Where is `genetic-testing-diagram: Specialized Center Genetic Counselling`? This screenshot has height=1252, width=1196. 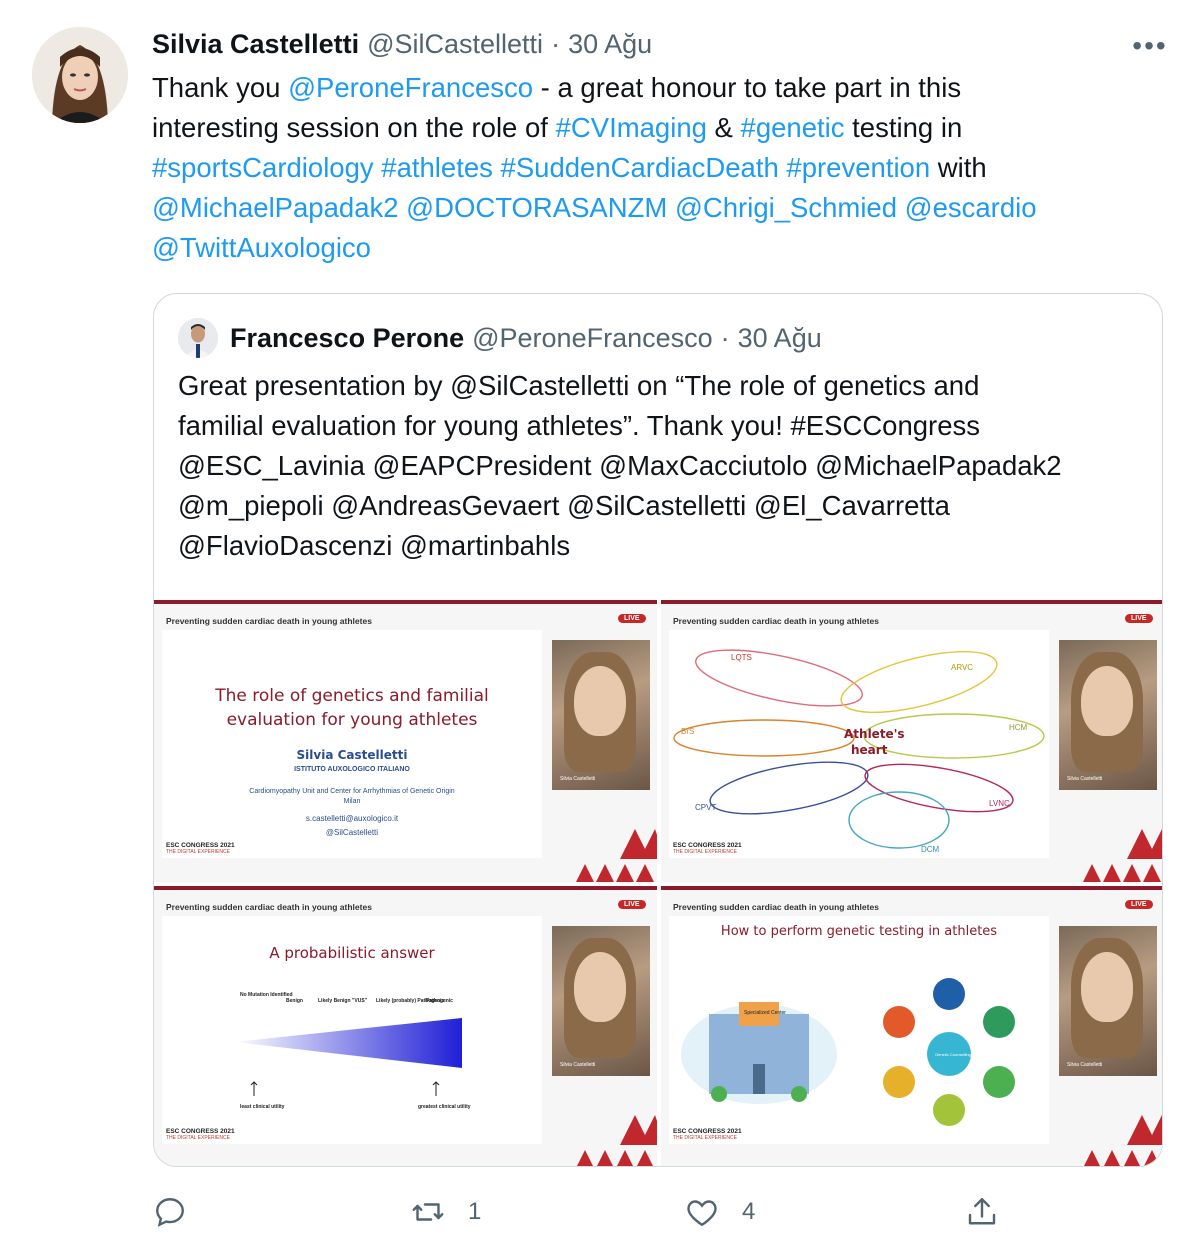
genetic-testing-diagram: Specialized Center Genetic Counselling is located at coordinates (848, 1052).